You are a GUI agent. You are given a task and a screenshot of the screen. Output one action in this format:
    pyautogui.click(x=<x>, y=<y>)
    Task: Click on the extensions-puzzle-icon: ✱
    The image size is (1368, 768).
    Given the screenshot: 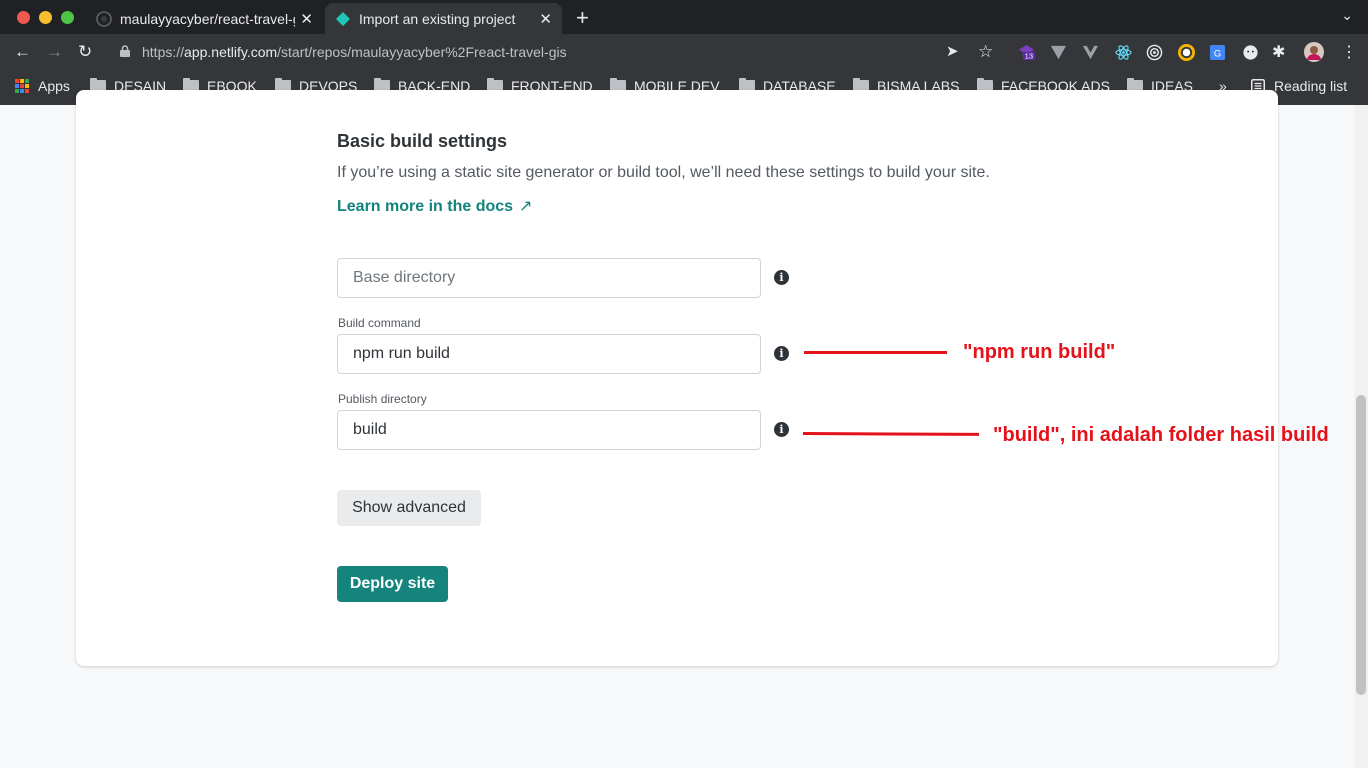 What is the action you would take?
    pyautogui.click(x=1278, y=52)
    